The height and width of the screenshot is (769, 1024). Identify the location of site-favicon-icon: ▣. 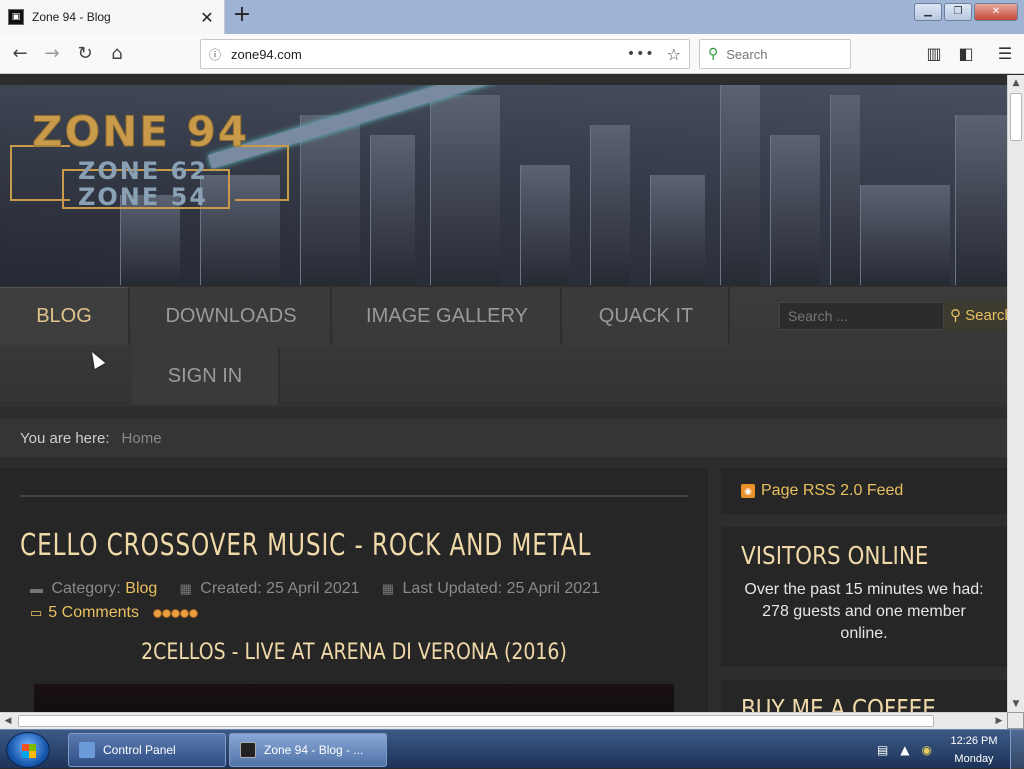
(16, 17).